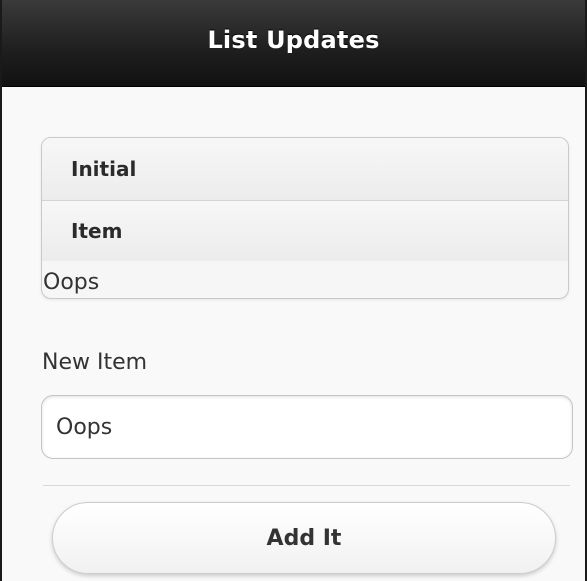  Describe the element at coordinates (70, 281) in the screenshot. I see `list-item-plain: Oops` at that location.